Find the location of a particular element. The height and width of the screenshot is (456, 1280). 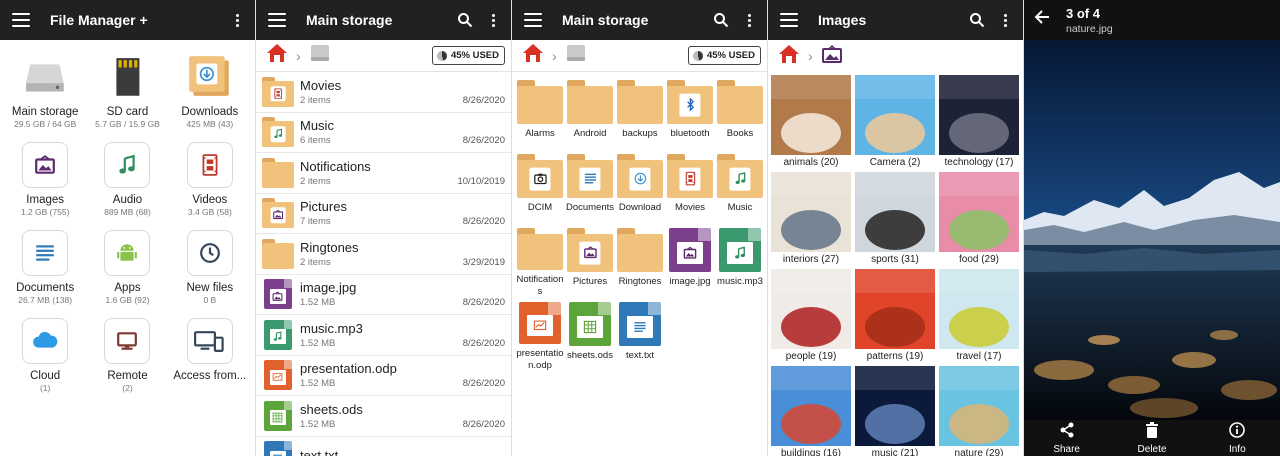

file-row: sheets.ods 1.52 MB 8/26/2020 is located at coordinates (383, 416).